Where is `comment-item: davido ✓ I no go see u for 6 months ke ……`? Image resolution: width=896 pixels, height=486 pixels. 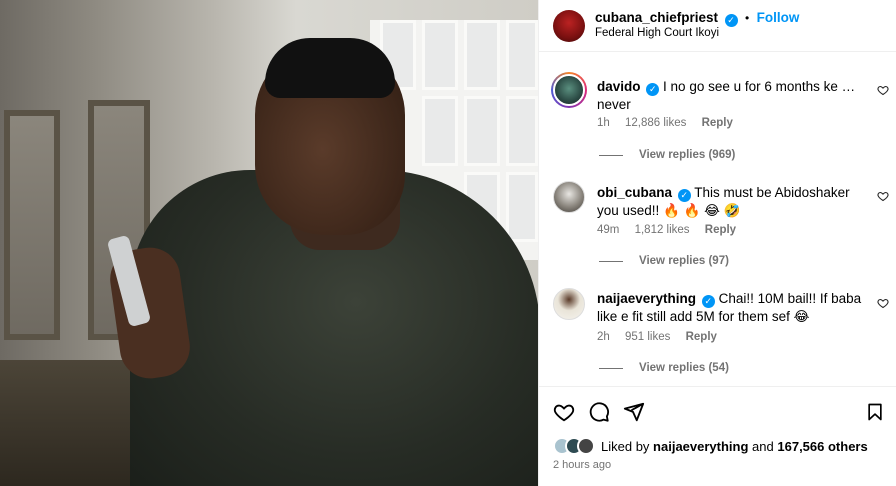
comment-item: davido ✓ I no go see u for 6 months ke …… is located at coordinates (717, 120).